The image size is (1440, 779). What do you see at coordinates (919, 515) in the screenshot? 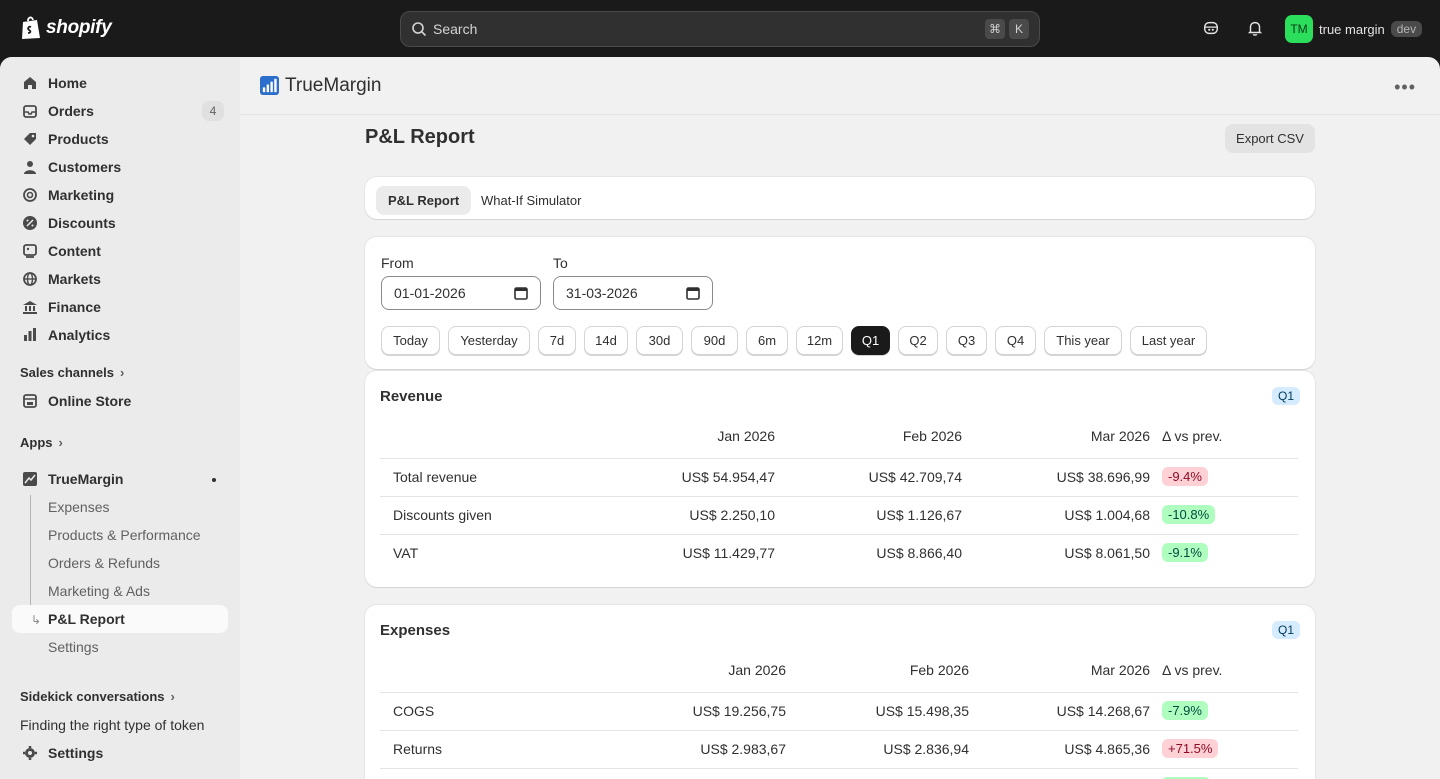
I see `cell-value: US$ 1.126,67` at bounding box center [919, 515].